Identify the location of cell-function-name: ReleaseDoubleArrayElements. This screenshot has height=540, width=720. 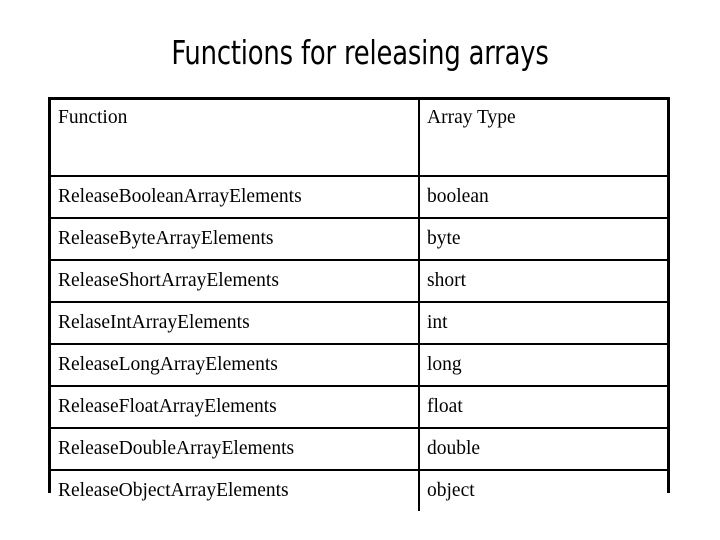
(235, 449).